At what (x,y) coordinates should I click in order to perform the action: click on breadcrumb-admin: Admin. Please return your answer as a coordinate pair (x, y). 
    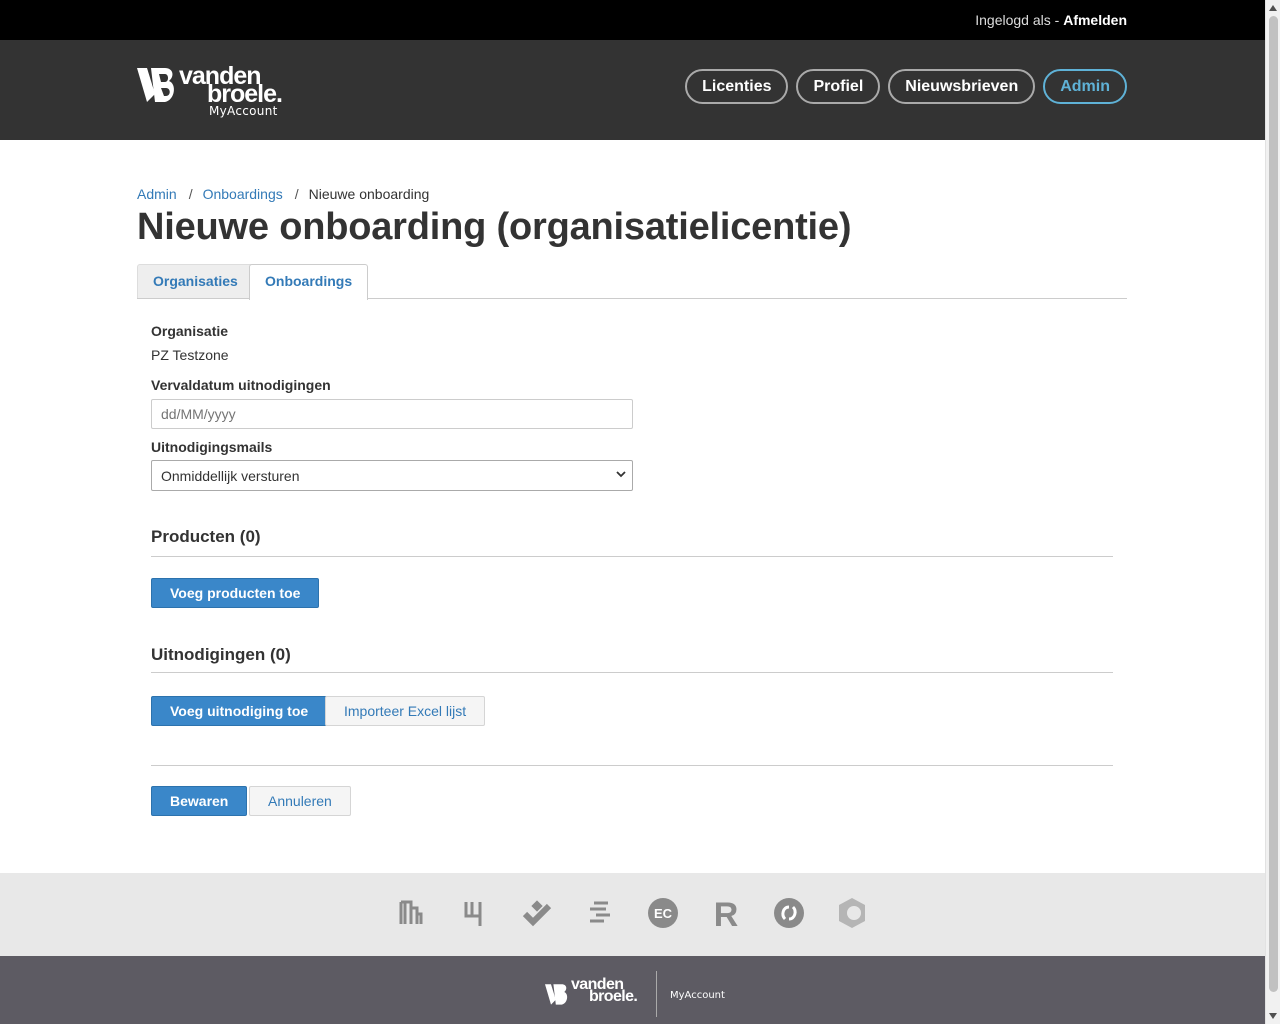
    Looking at the image, I should click on (157, 194).